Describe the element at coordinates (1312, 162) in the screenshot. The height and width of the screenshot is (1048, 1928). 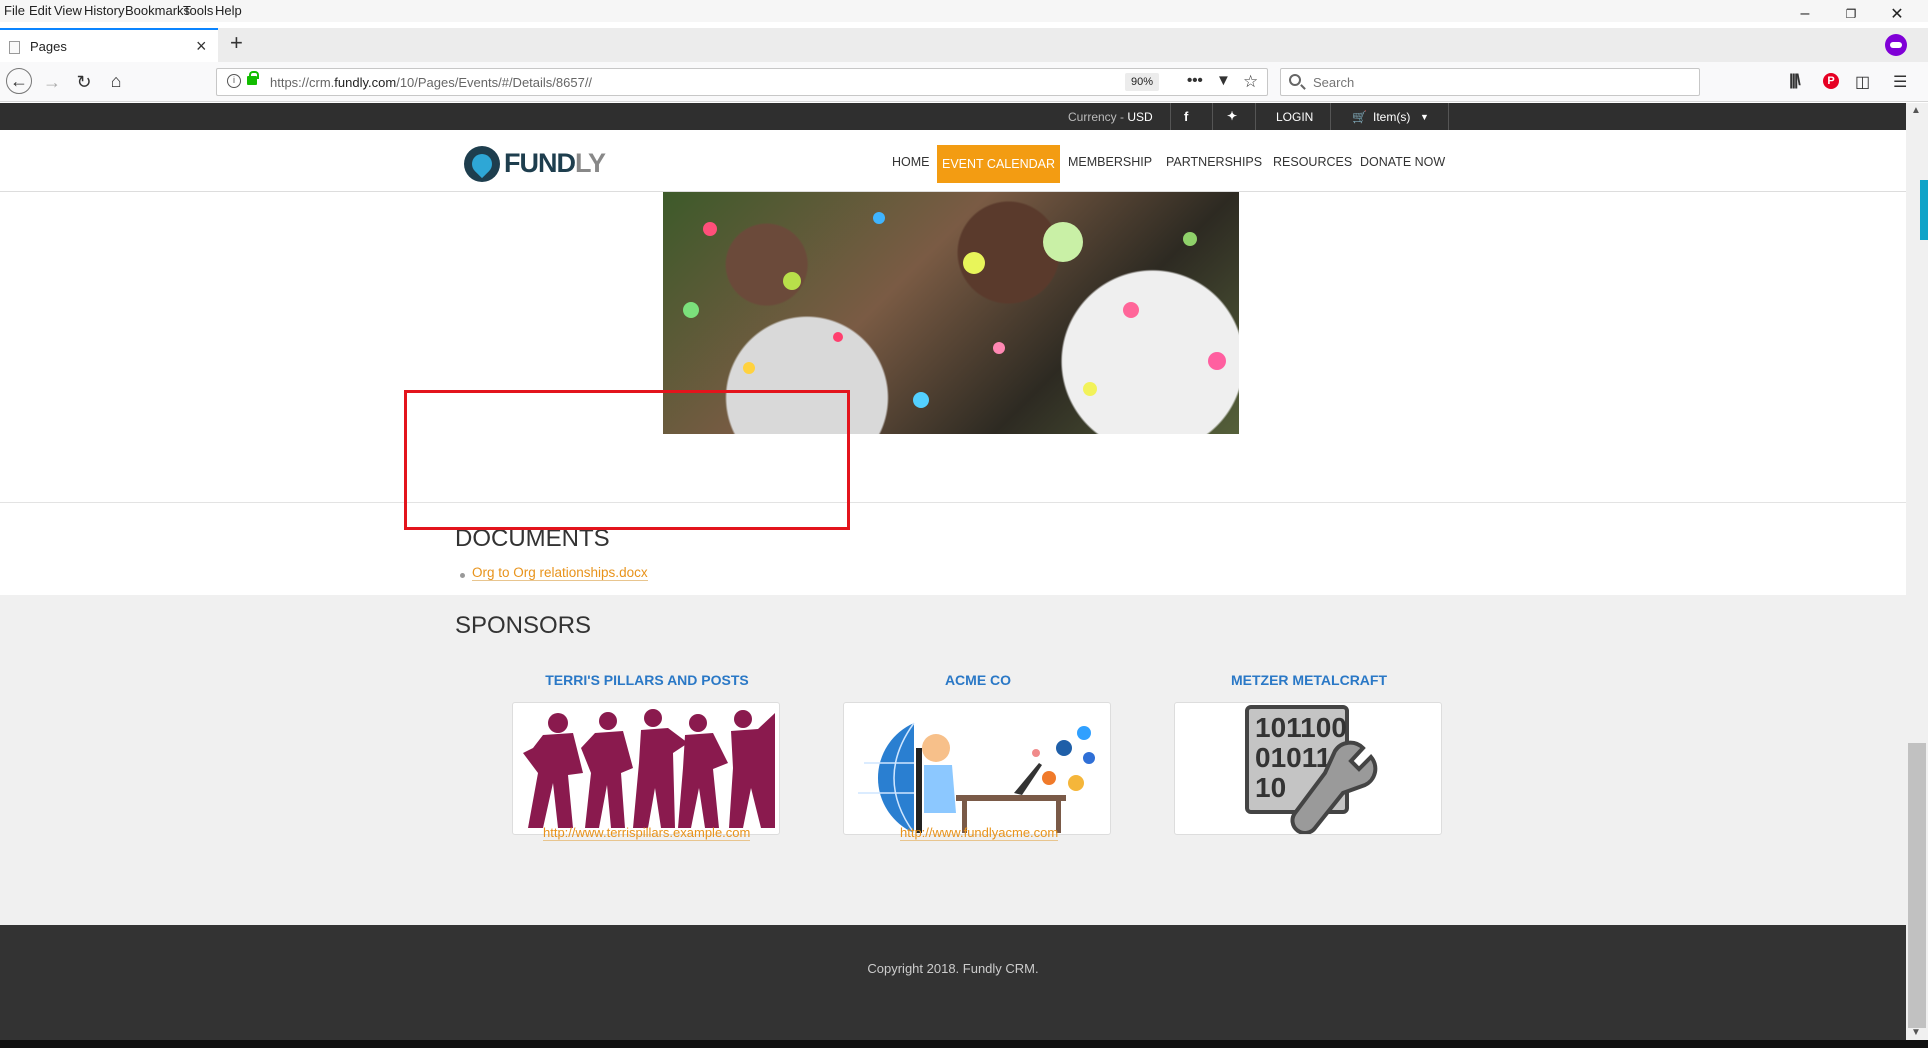
I see `nav-resources: RESOURCES` at that location.